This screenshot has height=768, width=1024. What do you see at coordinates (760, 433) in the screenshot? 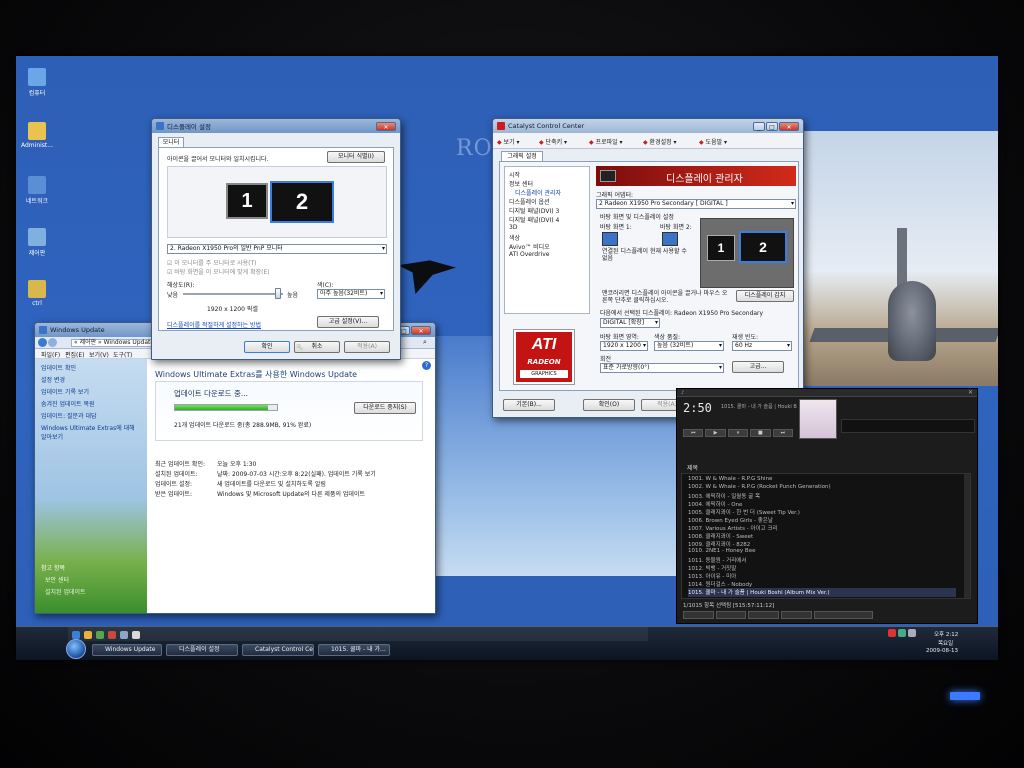
I see `stop-icon: ■` at bounding box center [760, 433].